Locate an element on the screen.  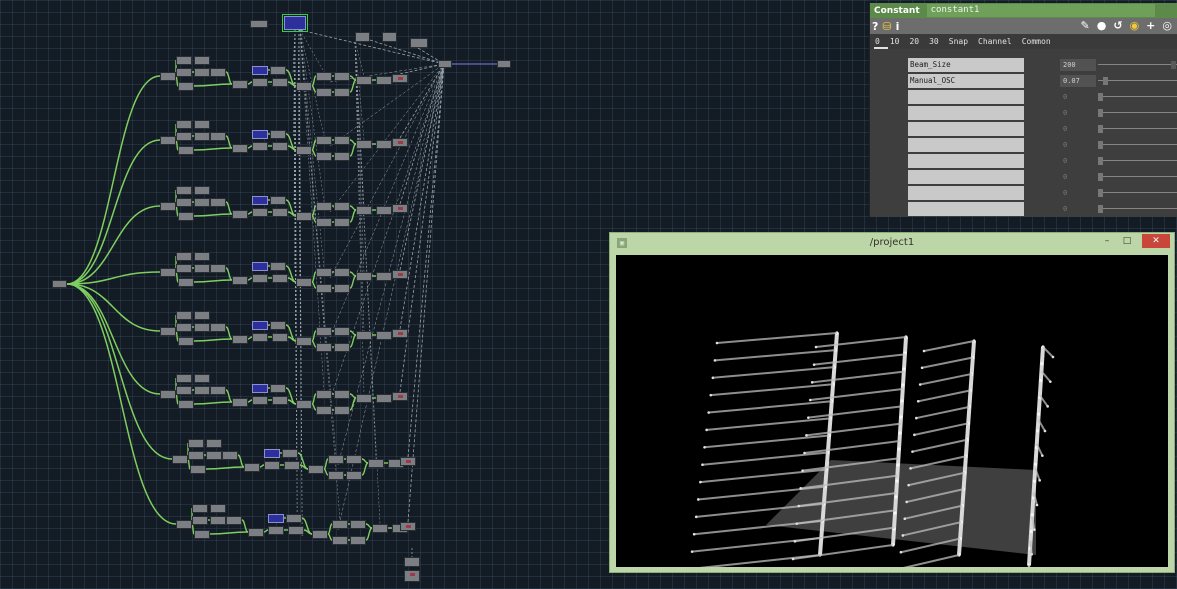
param-name-field: Beam_Size is located at coordinates (966, 65).